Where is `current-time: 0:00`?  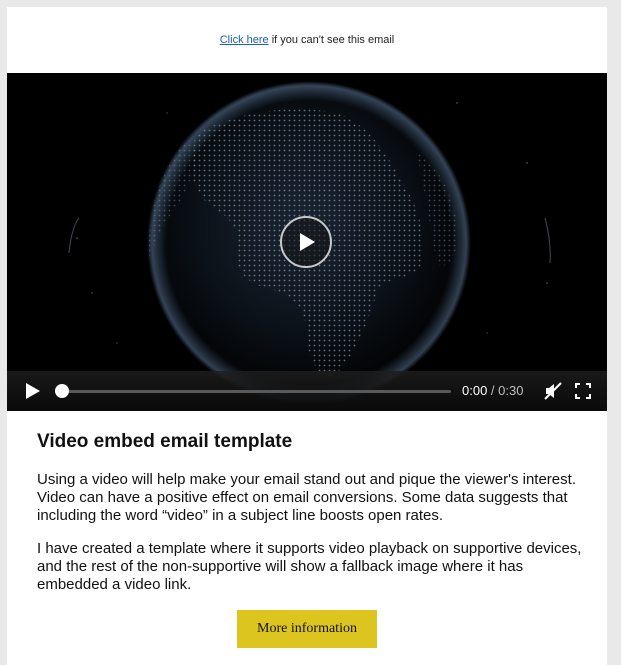 current-time: 0:00 is located at coordinates (475, 390).